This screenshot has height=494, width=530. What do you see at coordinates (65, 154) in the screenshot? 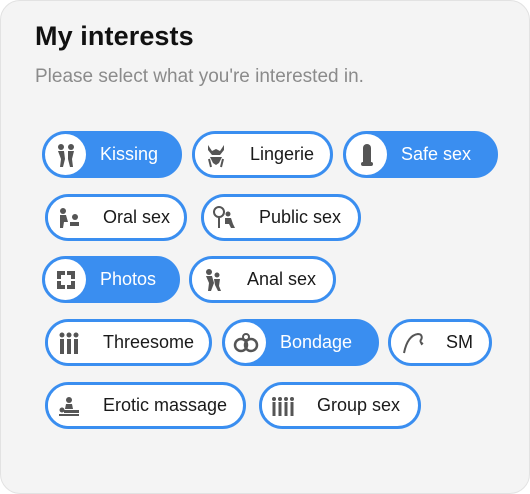
I see `kissing-icon` at bounding box center [65, 154].